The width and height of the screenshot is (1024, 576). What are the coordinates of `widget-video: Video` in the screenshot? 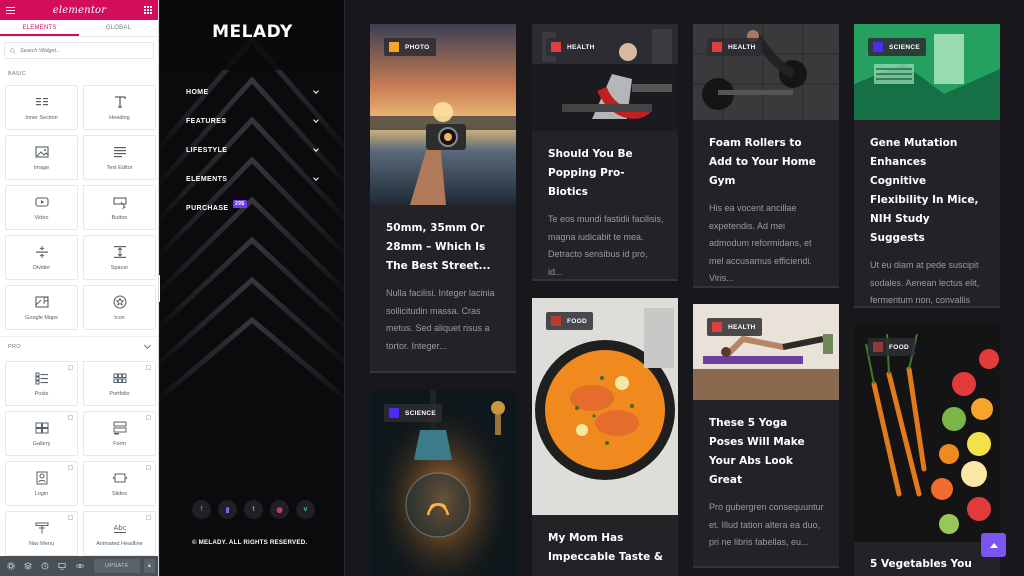 It's located at (41, 207).